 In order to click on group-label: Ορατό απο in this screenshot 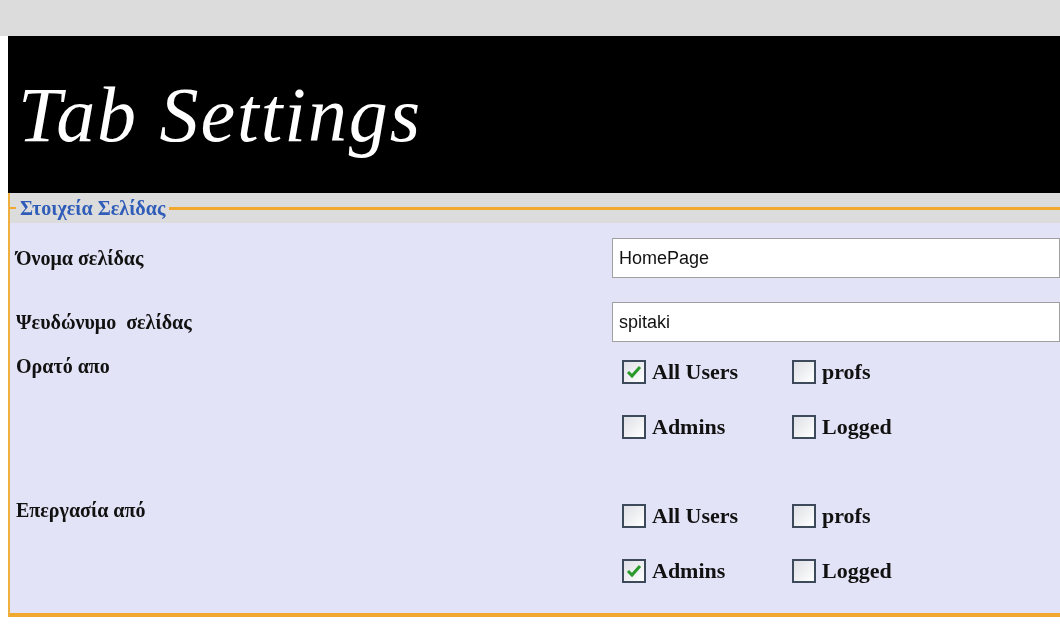, I will do `click(63, 367)`.